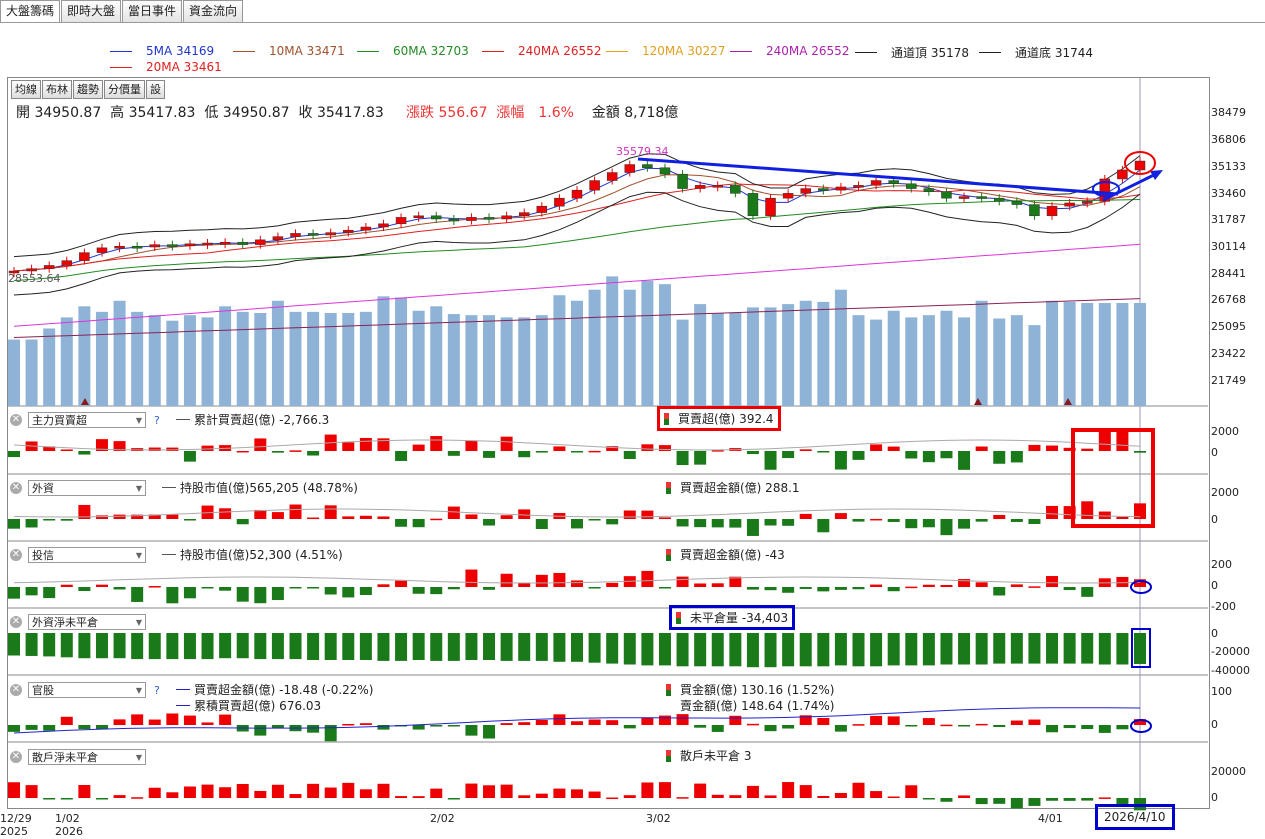  I want to click on chevron-down-icon: ▼, so click(138, 488).